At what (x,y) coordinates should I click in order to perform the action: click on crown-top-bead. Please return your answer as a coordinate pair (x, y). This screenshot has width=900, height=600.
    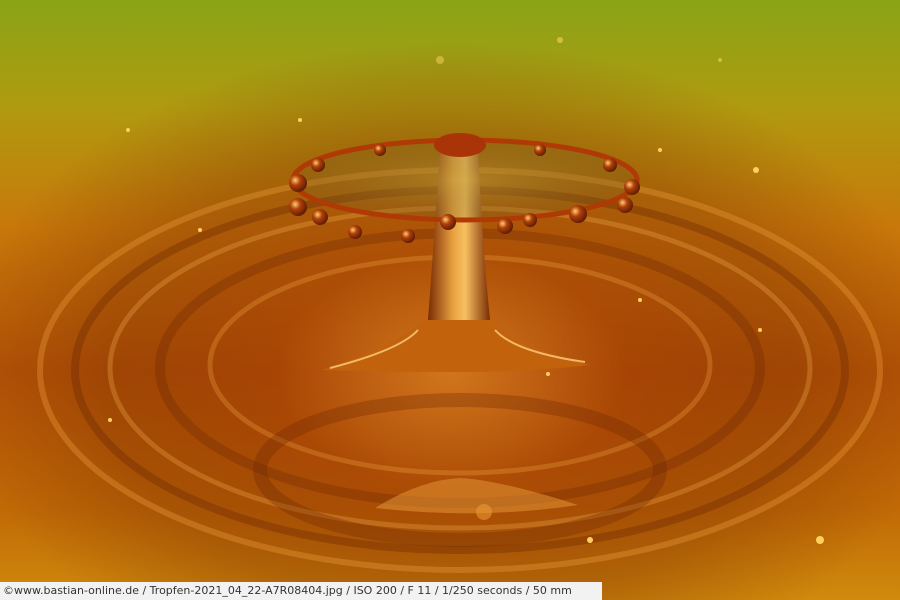
    Looking at the image, I should click on (460, 145).